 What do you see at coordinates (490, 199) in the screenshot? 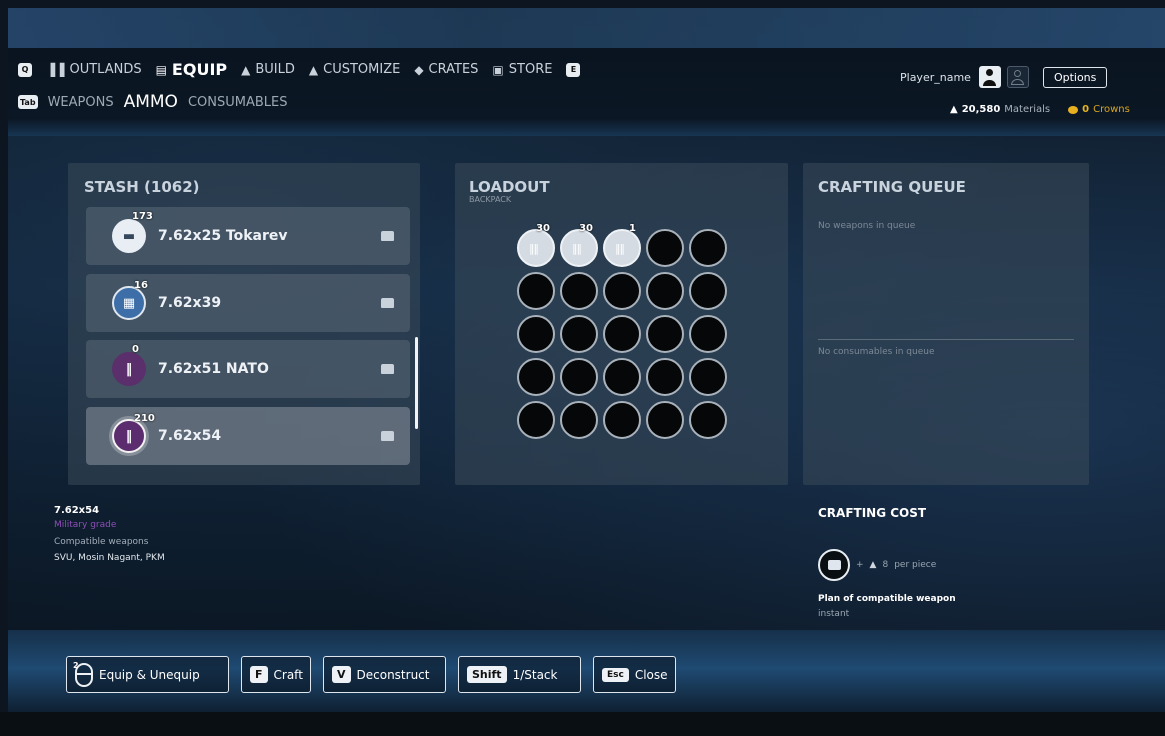
I see `loadout-subtitle: BACKPACK` at bounding box center [490, 199].